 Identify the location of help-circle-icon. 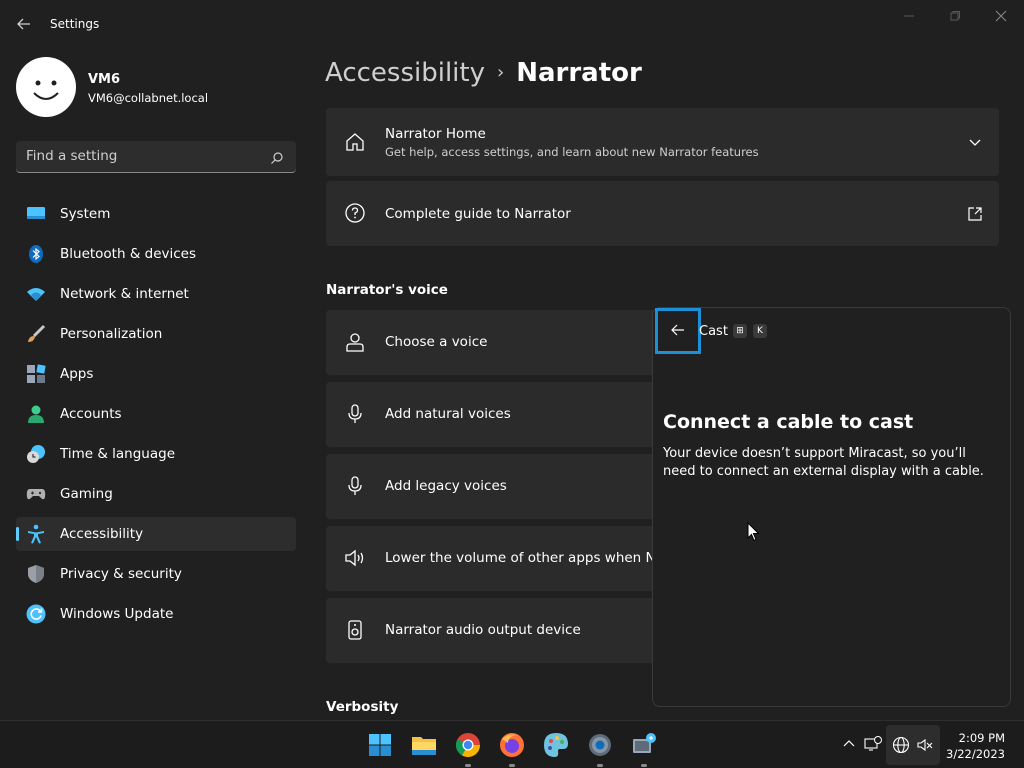
(355, 213).